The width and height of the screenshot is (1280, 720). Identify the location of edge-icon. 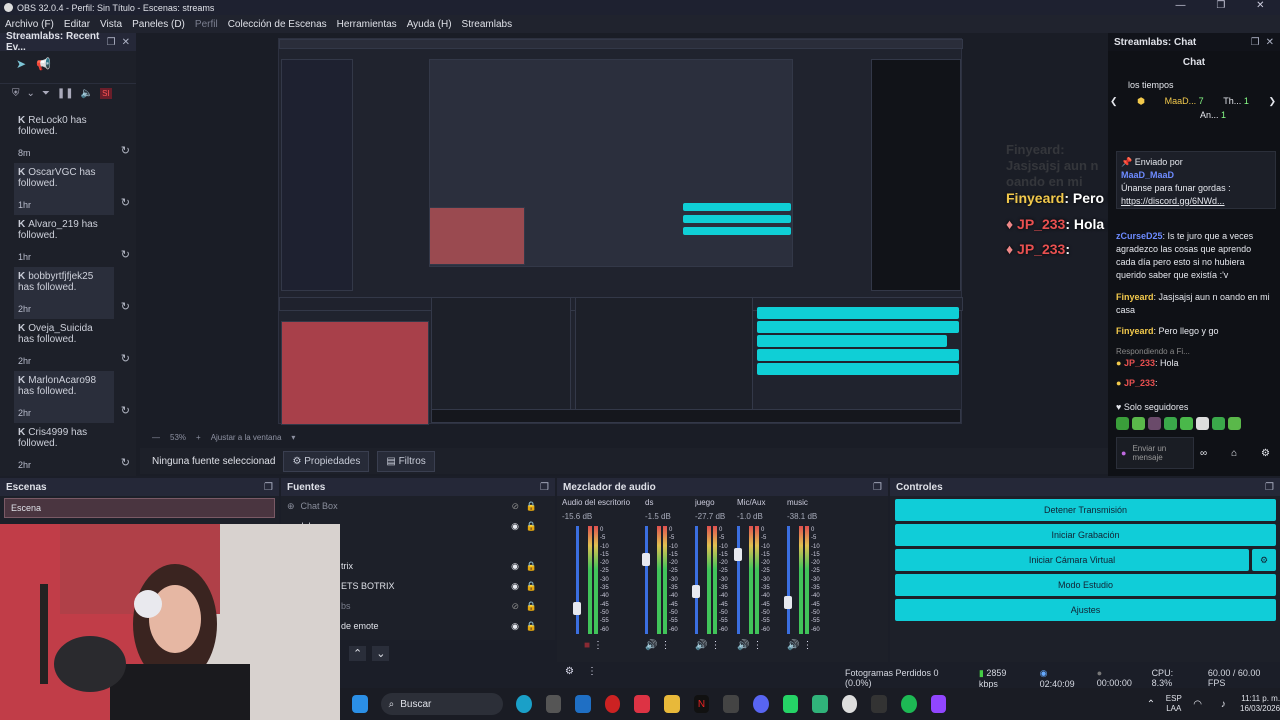
(524, 704).